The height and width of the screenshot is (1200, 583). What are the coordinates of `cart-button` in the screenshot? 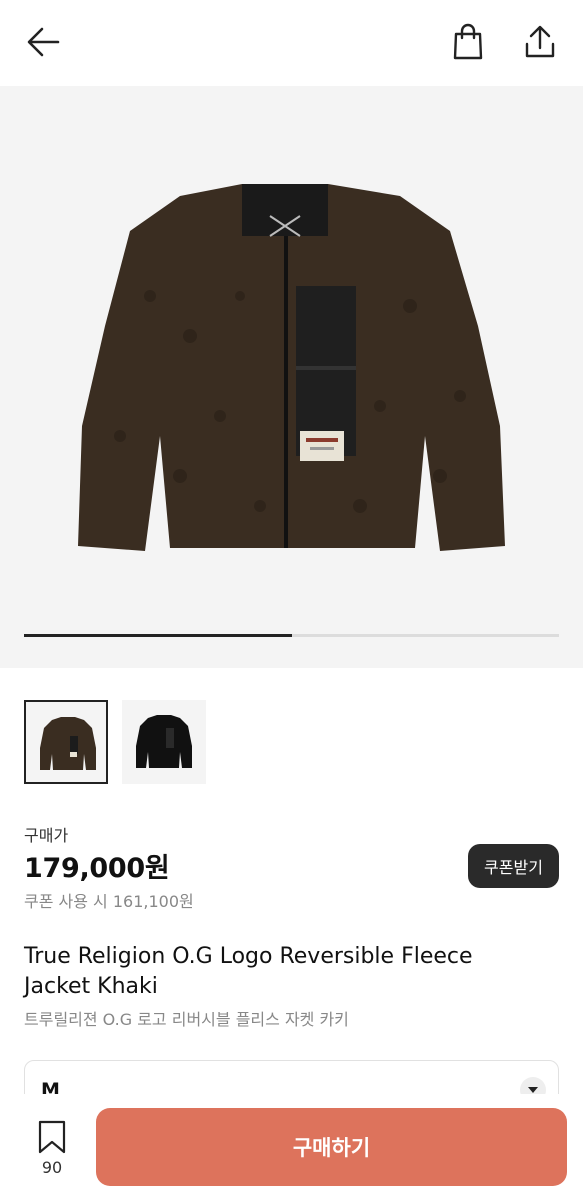 It's located at (468, 42).